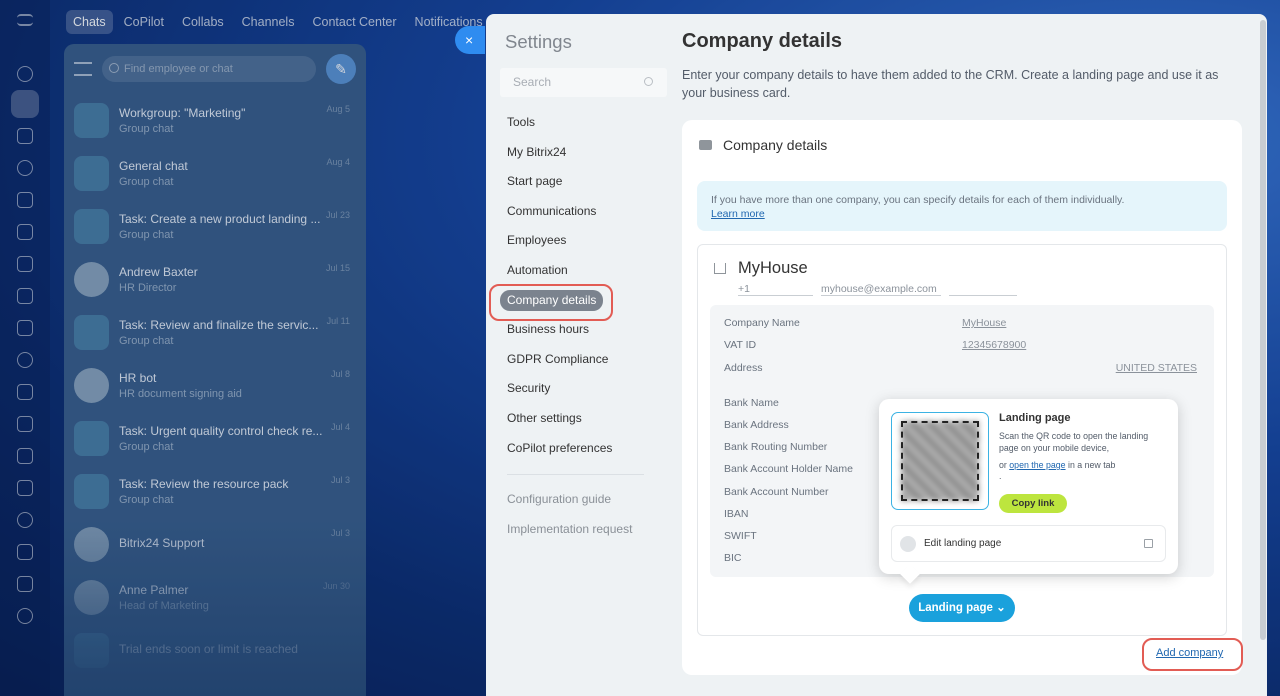  I want to click on field-label: Bank Name, so click(751, 403).